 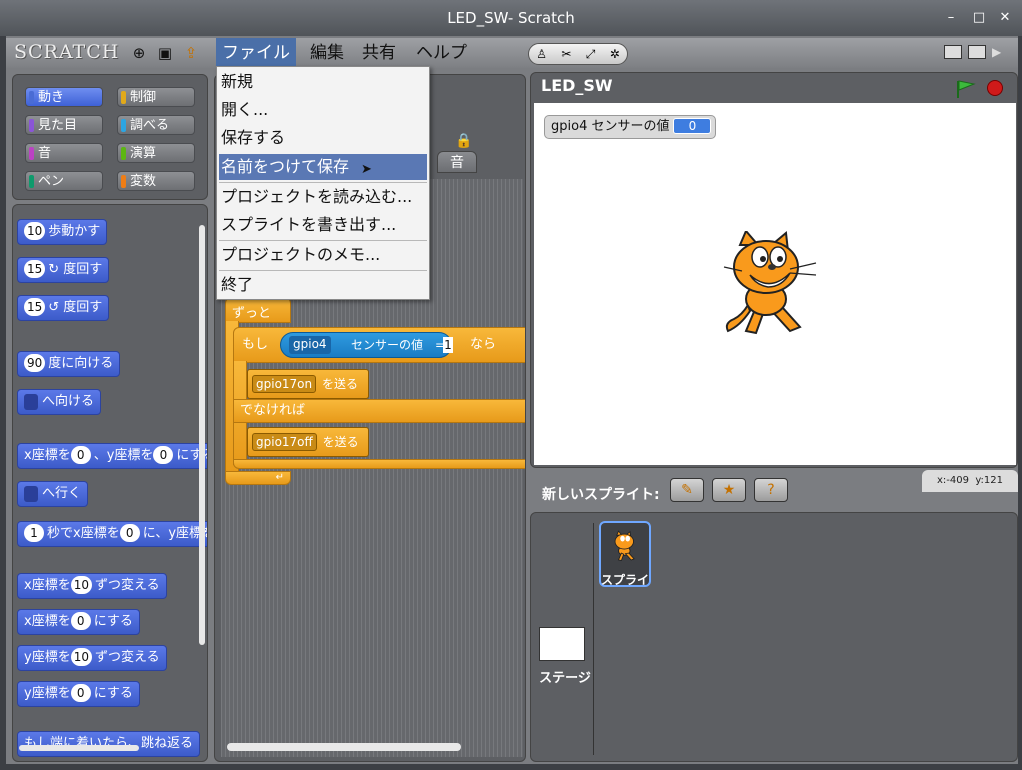 I want to click on green-flag-icon, so click(x=966, y=89).